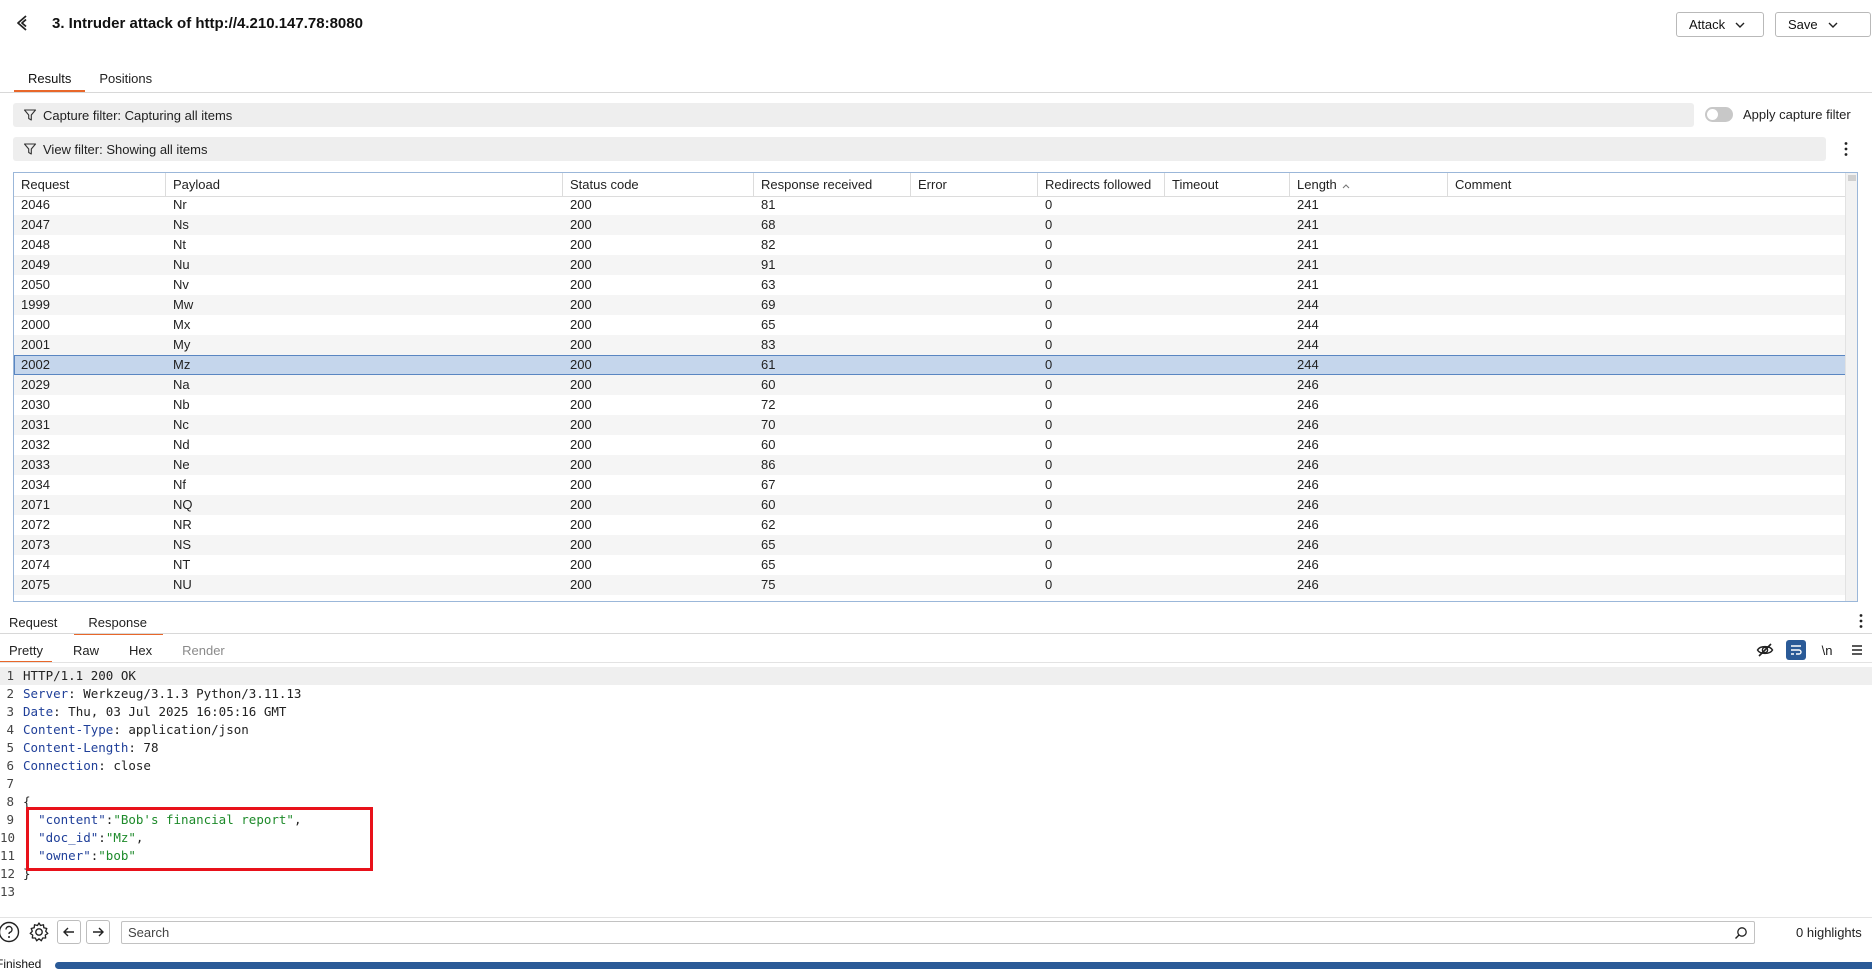 The height and width of the screenshot is (969, 1872). I want to click on column-header-length: Length, so click(1369, 185).